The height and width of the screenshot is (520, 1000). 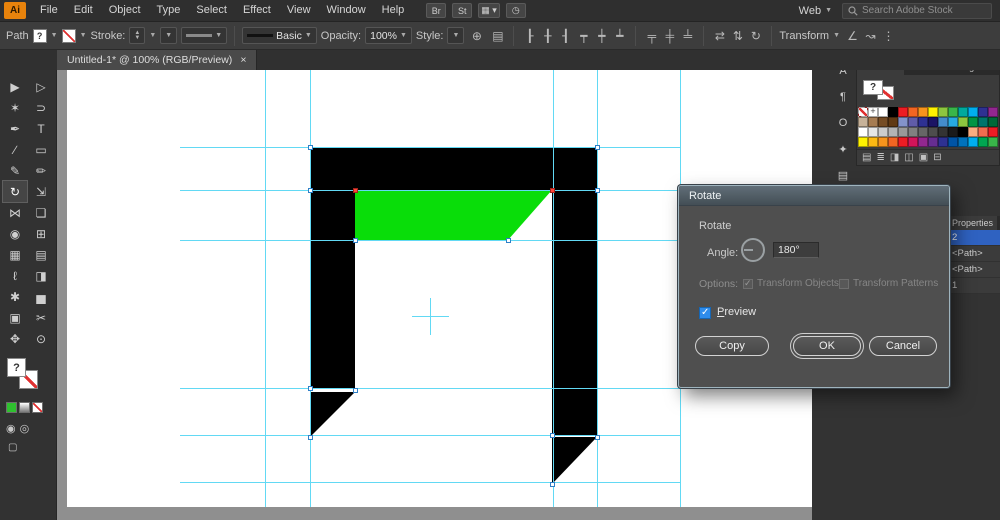 I want to click on document-setup-icon: ⊕, so click(x=476, y=35).